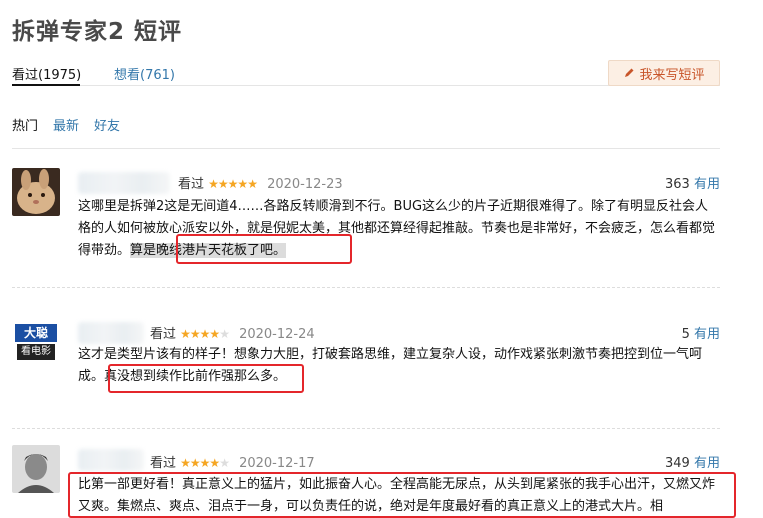 The width and height of the screenshot is (763, 518). Describe the element at coordinates (107, 124) in the screenshot. I see `filter-friends: 好友` at that location.